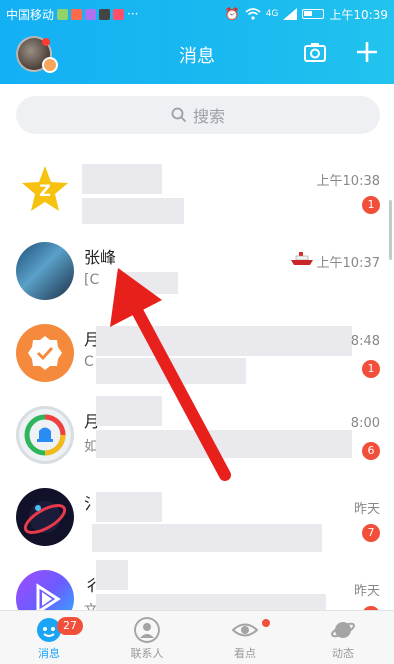 The image size is (394, 664). I want to click on more-notifications-icon: ···, so click(133, 14).